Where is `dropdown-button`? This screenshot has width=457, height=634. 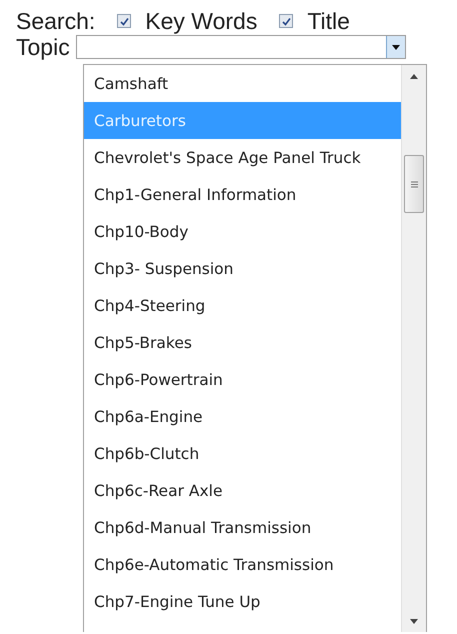
dropdown-button is located at coordinates (395, 47).